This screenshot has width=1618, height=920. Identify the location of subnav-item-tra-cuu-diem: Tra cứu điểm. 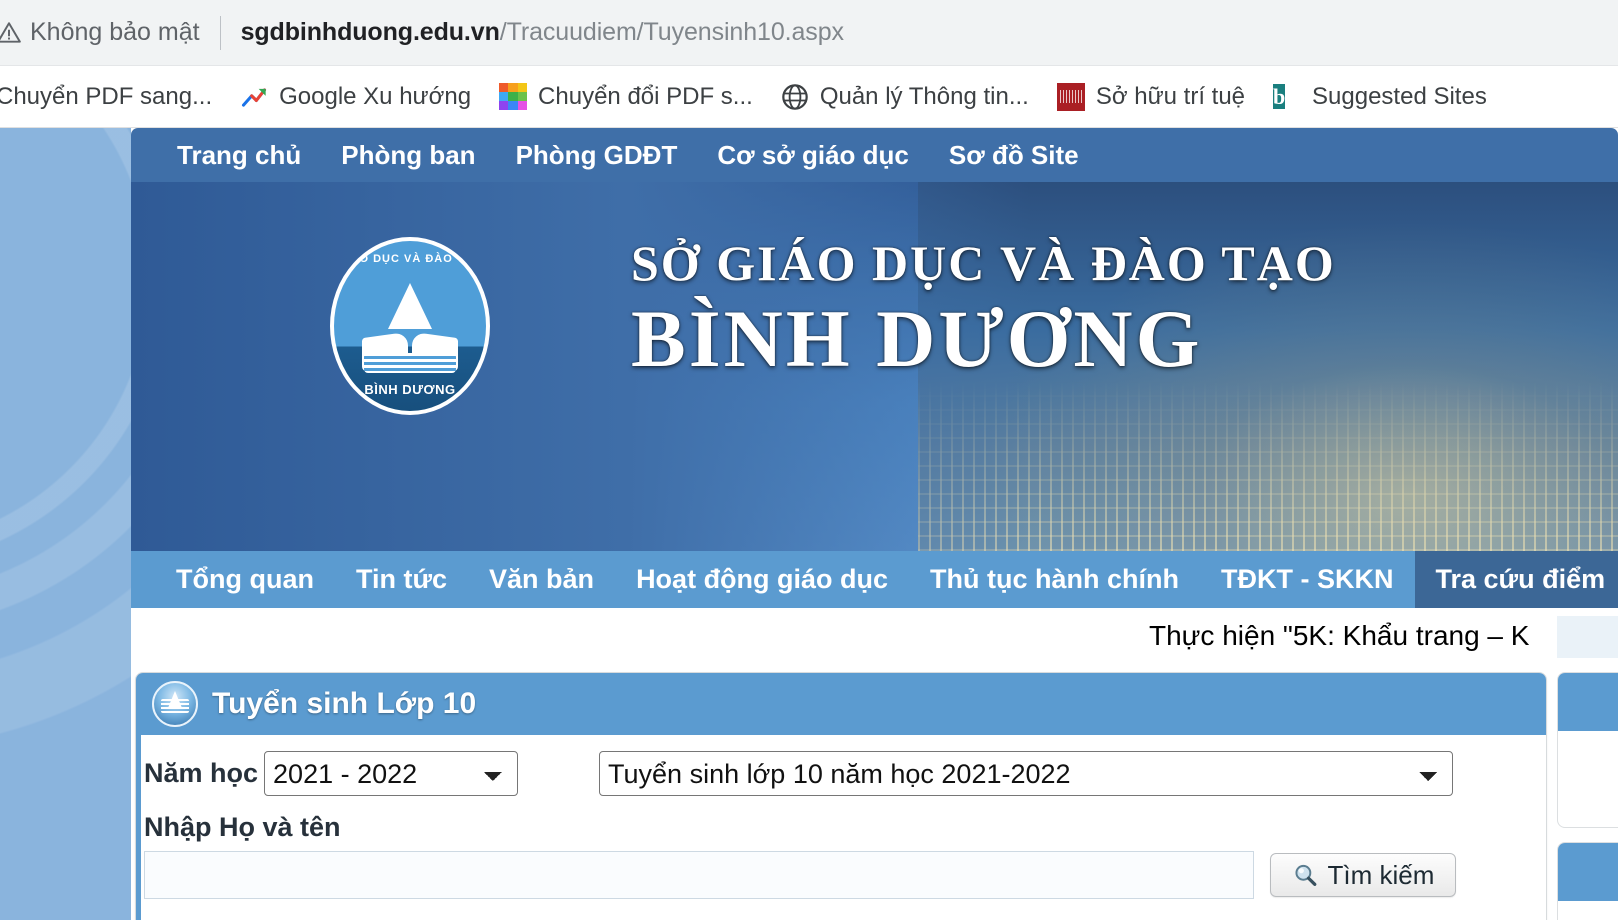
(1516, 579).